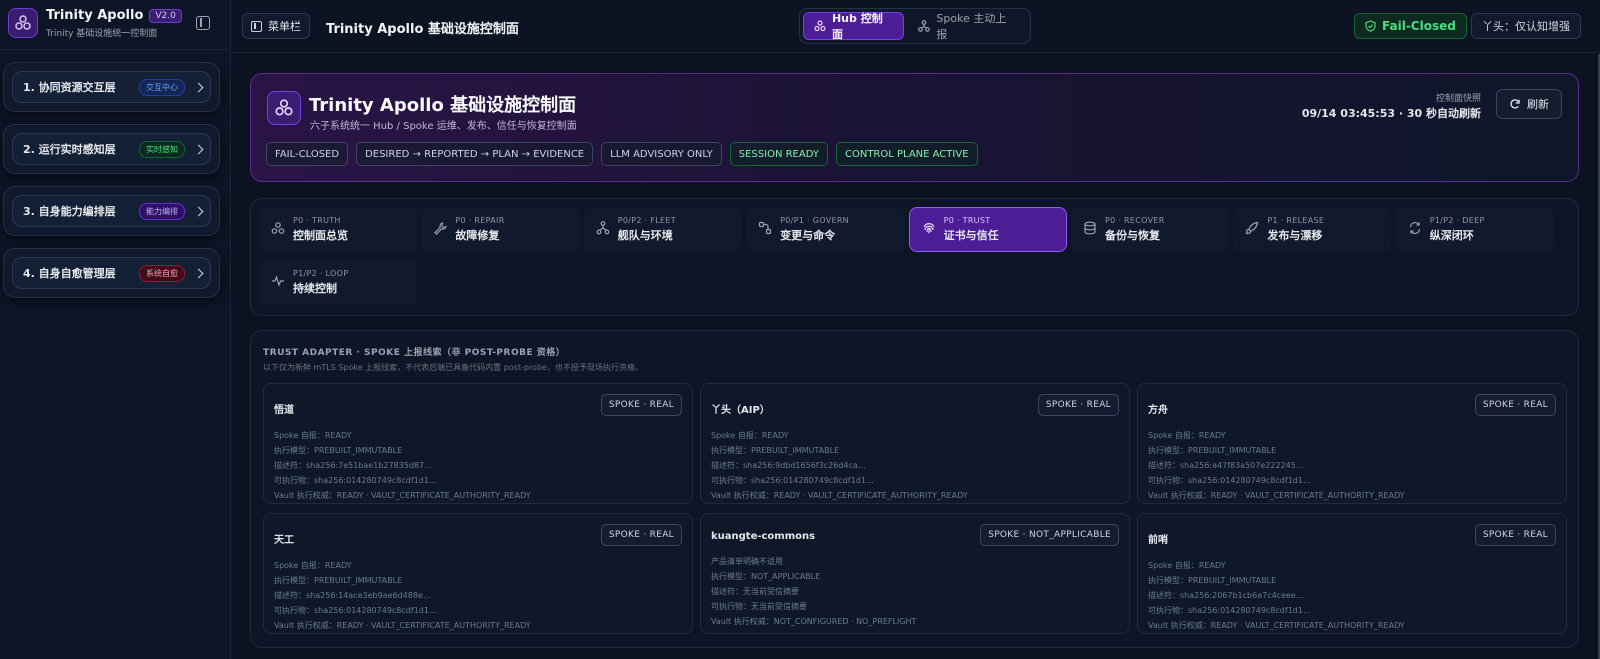  Describe the element at coordinates (814, 621) in the screenshot. I see `spoke-detail-line: Vault 执行权威：NOT_CONFIGURED · NO_PREFLIGHT` at that location.